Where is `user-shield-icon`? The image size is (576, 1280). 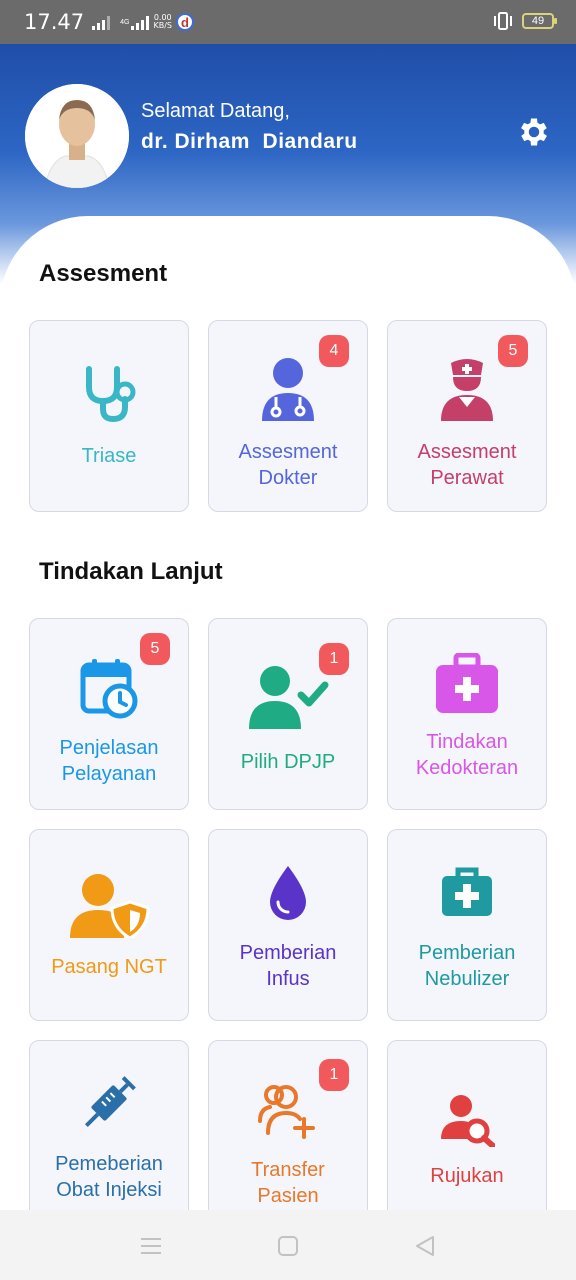
user-shield-icon is located at coordinates (110, 906).